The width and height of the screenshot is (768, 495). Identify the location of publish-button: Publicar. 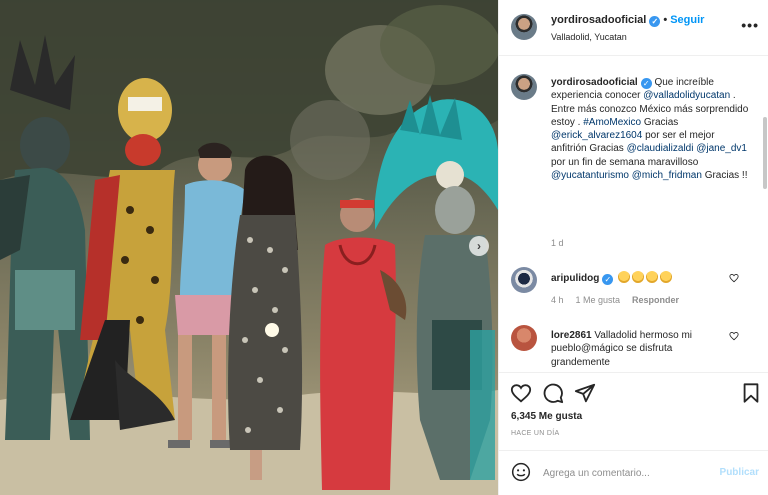
(739, 472).